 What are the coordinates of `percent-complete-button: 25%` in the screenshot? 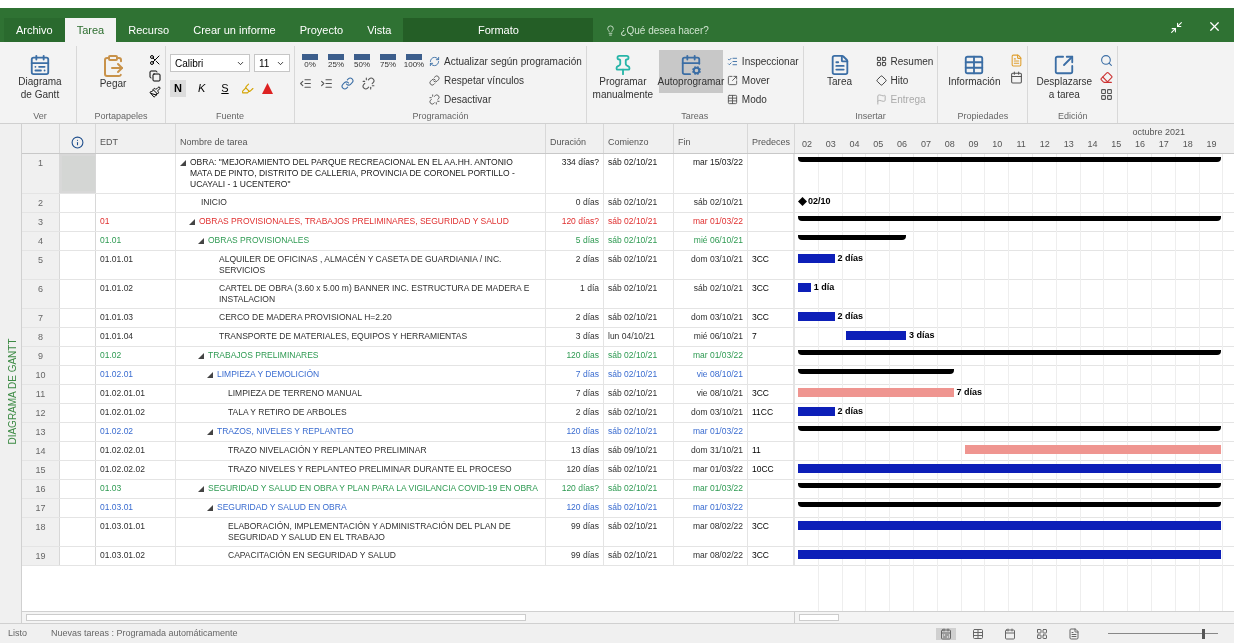 It's located at (336, 61).